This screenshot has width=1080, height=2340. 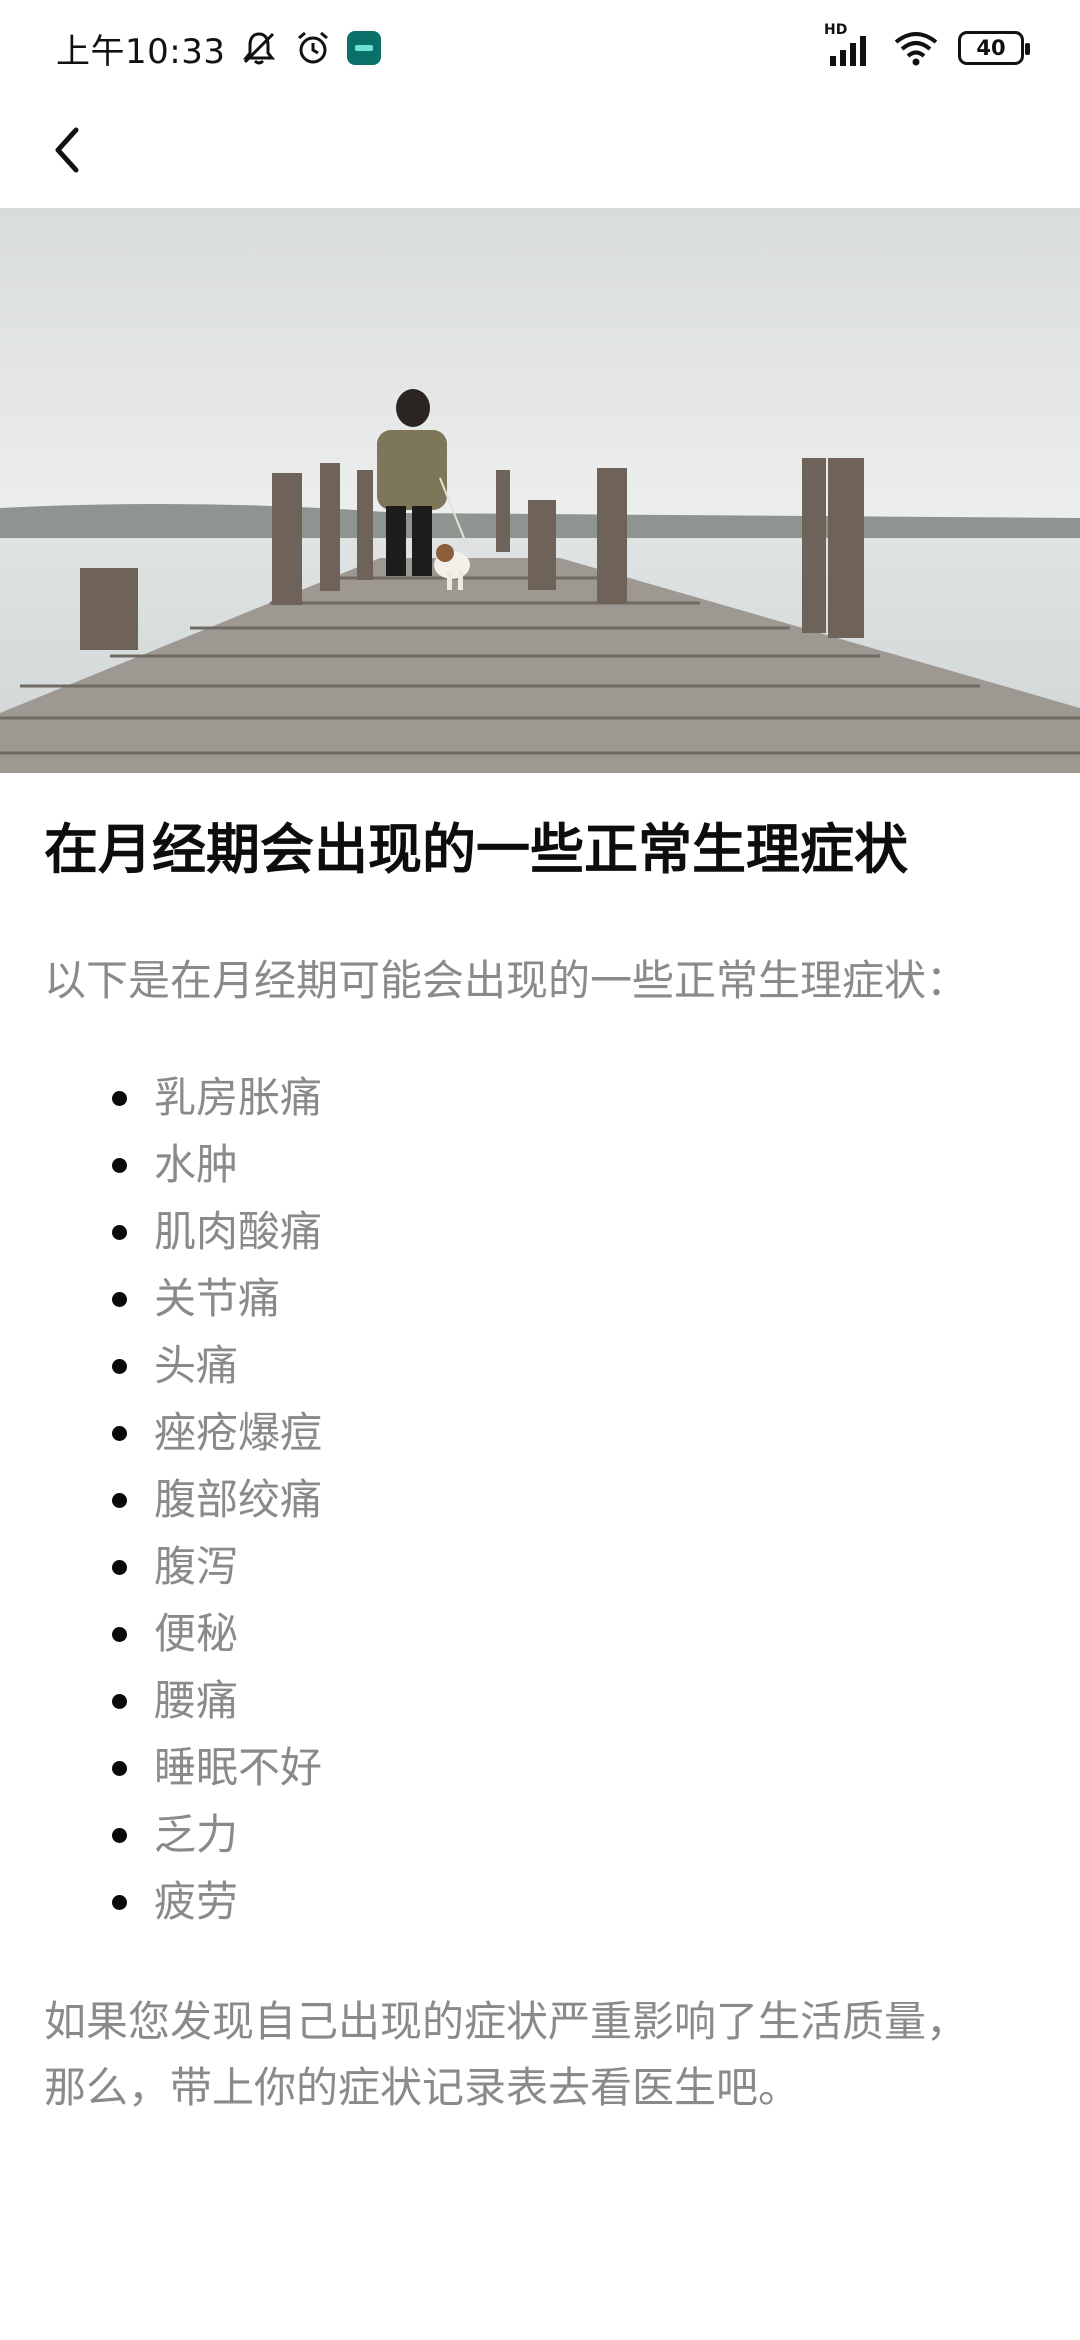 I want to click on app-badge-icon, so click(x=364, y=48).